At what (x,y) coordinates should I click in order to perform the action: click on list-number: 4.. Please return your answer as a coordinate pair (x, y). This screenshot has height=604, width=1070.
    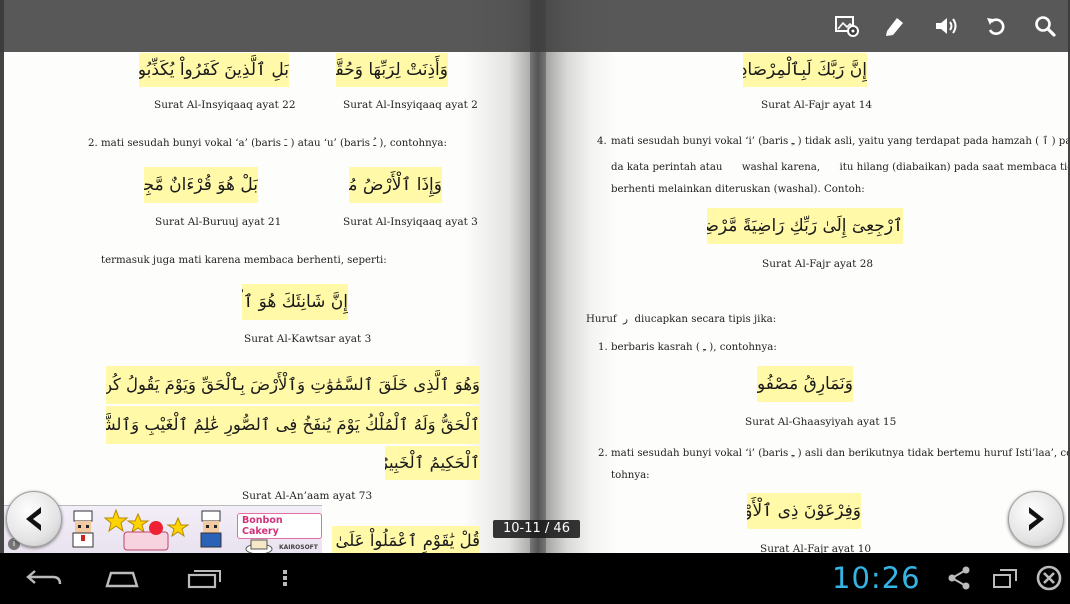
    Looking at the image, I should click on (602, 141).